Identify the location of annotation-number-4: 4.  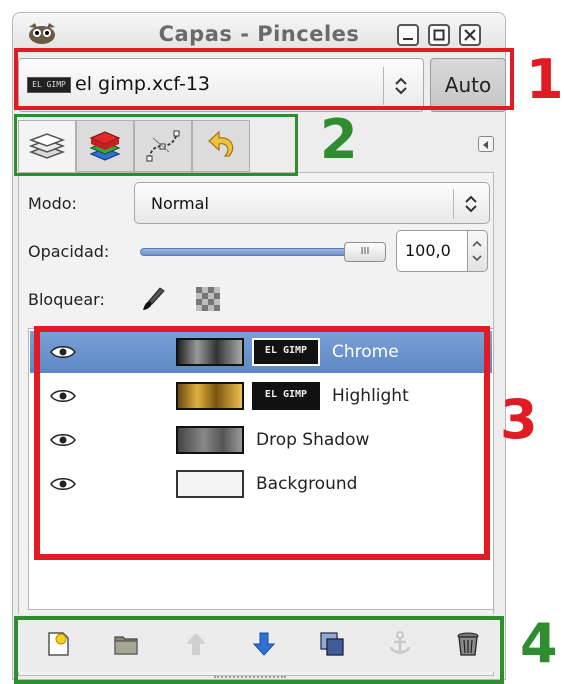
(539, 643).